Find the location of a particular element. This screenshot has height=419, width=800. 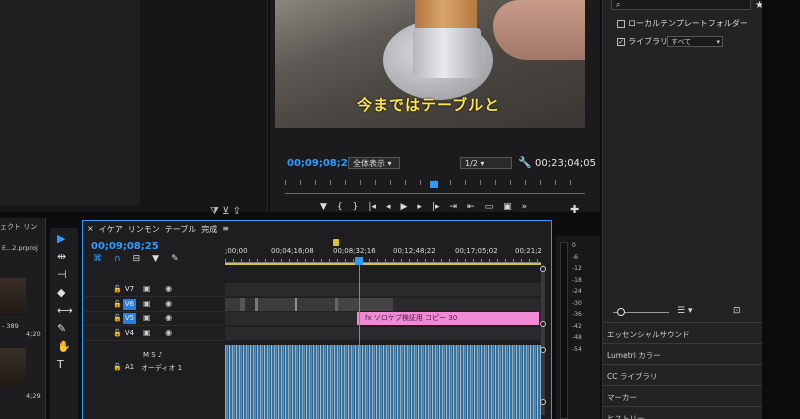

track-lane-v4 is located at coordinates (383, 334).